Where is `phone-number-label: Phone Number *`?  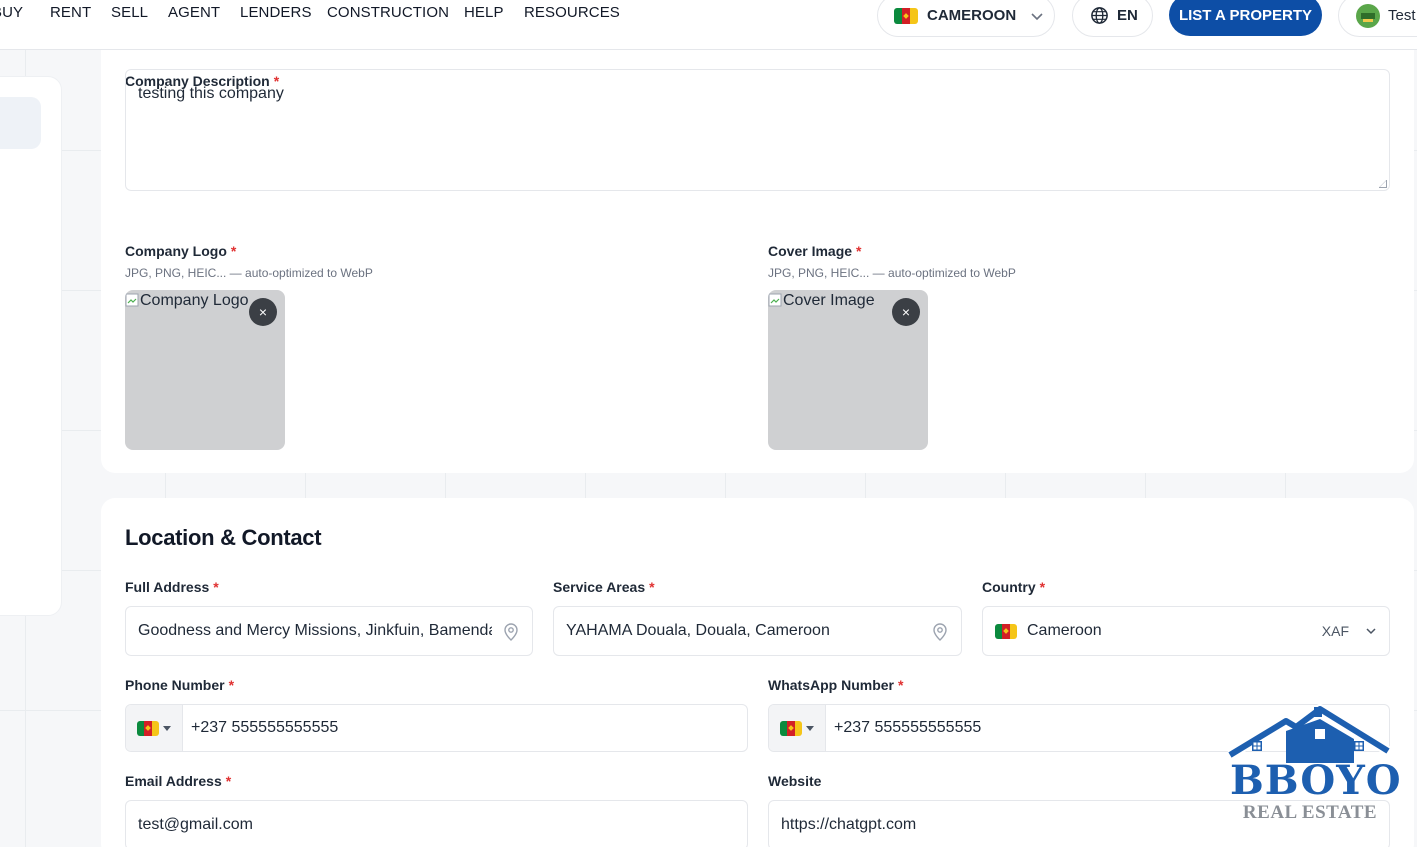 phone-number-label: Phone Number * is located at coordinates (180, 685).